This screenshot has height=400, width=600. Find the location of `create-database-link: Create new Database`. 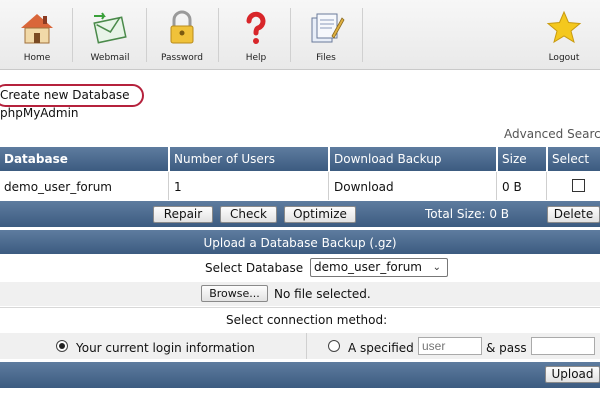

create-database-link: Create new Database is located at coordinates (65, 95).